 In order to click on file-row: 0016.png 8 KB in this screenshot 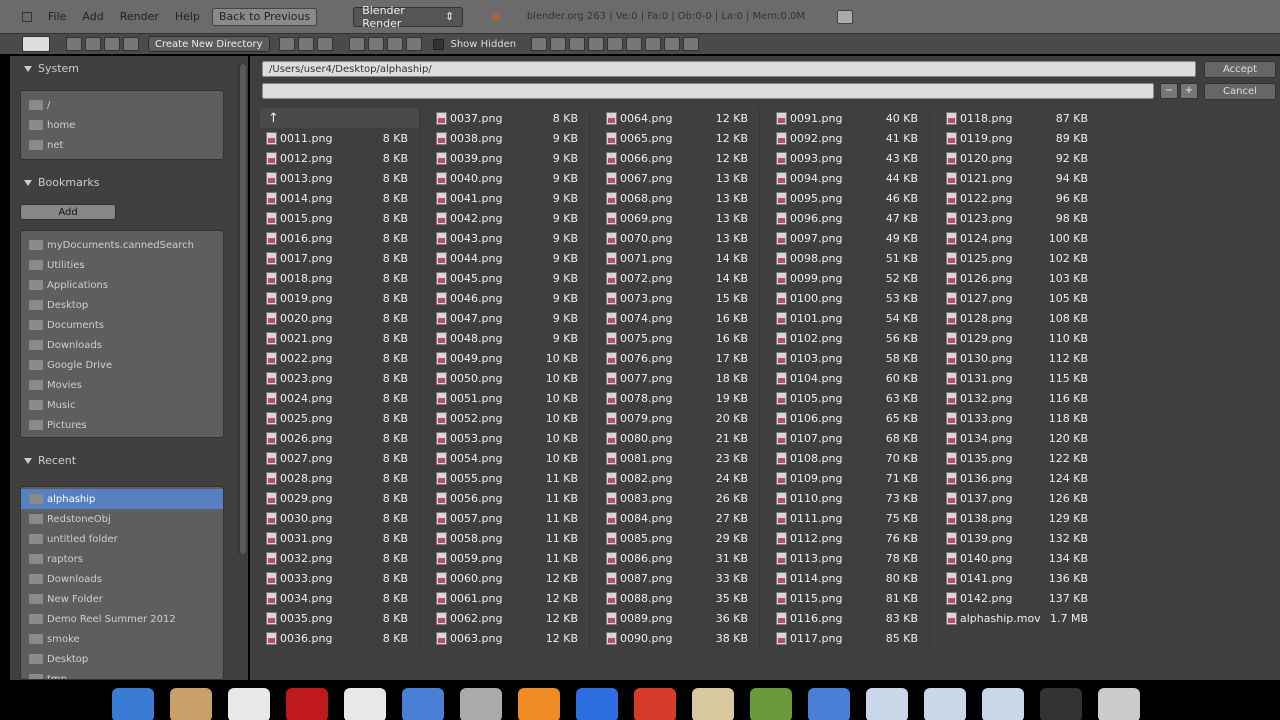, I will do `click(339, 238)`.